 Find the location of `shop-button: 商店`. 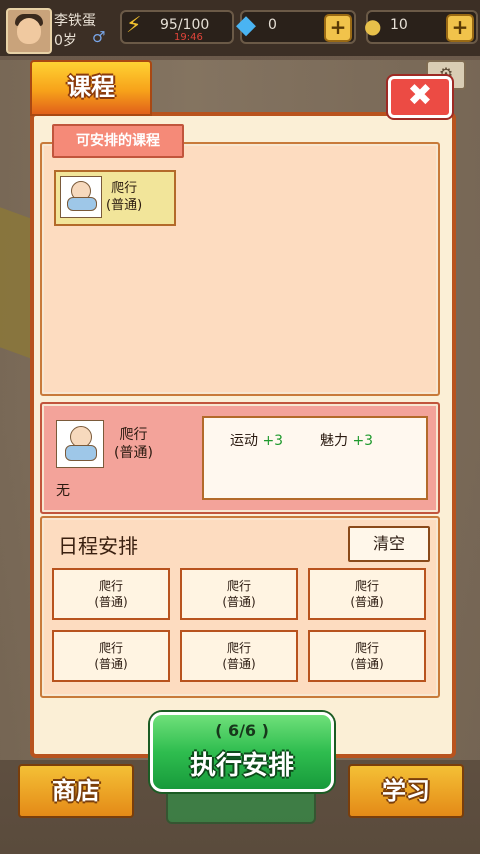

shop-button: 商店 is located at coordinates (76, 791).